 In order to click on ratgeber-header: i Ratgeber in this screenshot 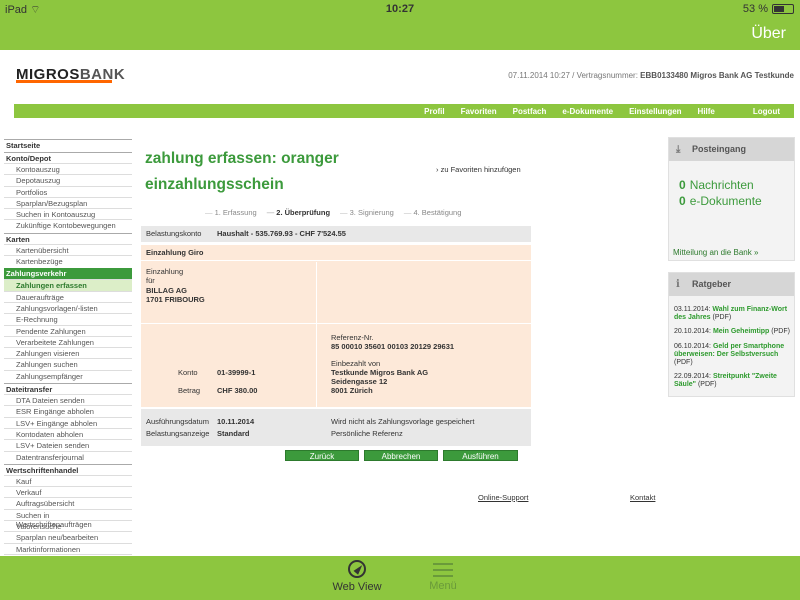, I will do `click(731, 284)`.